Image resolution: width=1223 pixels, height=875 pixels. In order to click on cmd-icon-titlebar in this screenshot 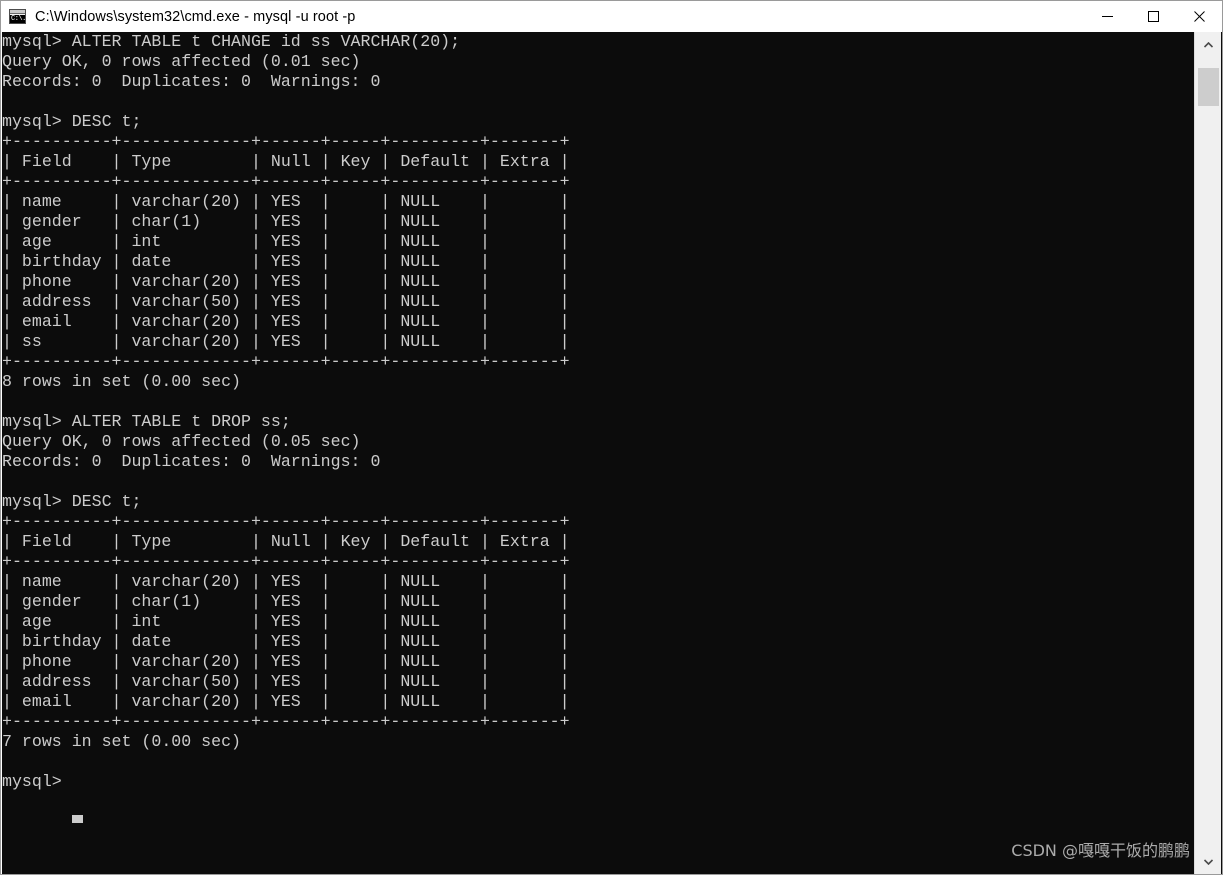, I will do `click(17, 12)`.